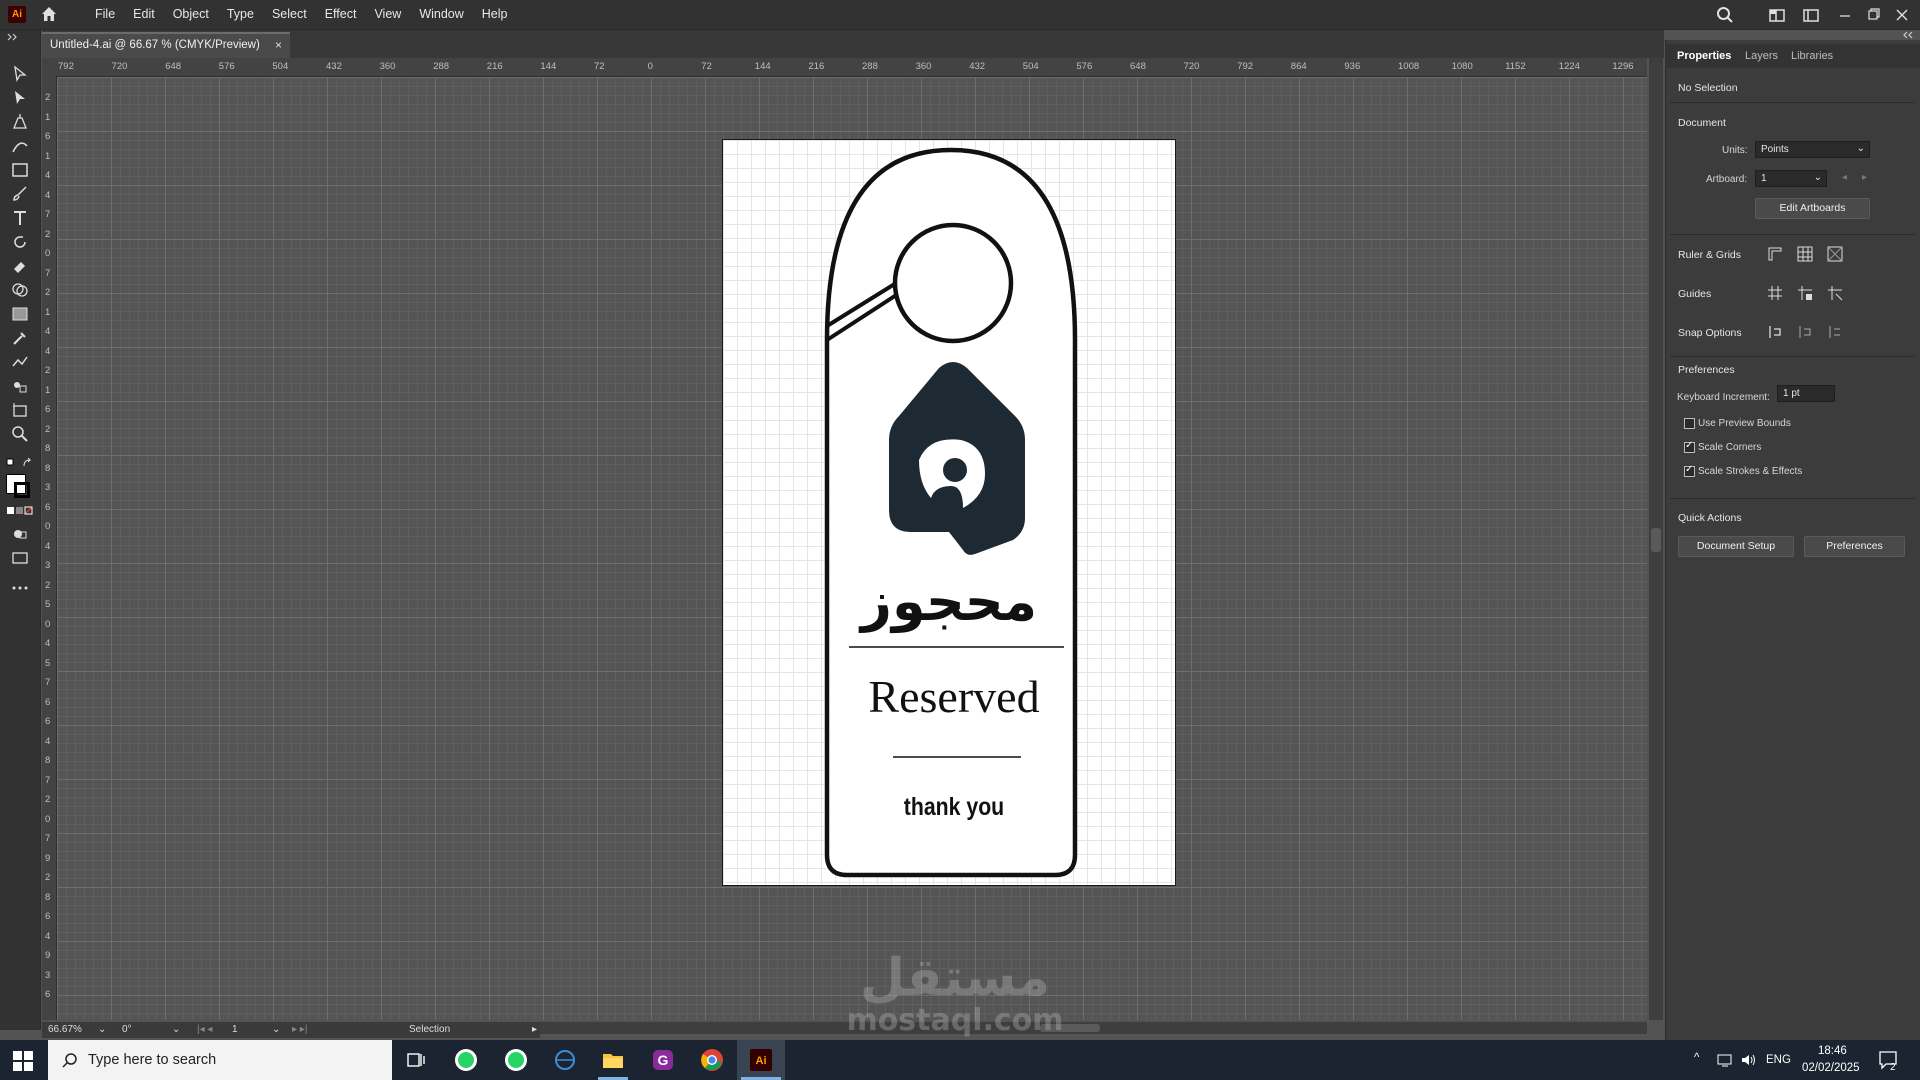 This screenshot has height=1080, width=1920. I want to click on artboard-select: 1 ⌄, so click(1791, 178).